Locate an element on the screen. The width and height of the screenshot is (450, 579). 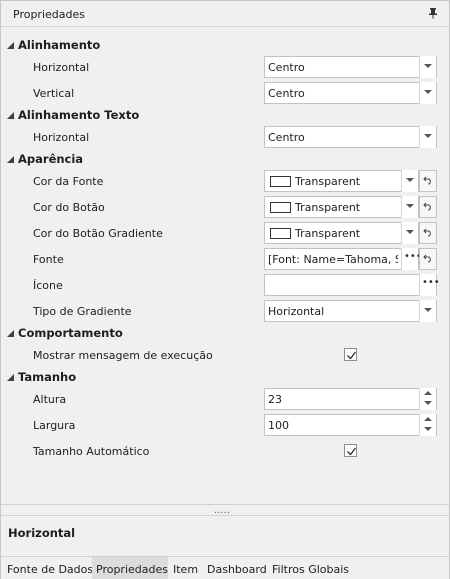
property-label: Cor da Fonte is located at coordinates (68, 181).